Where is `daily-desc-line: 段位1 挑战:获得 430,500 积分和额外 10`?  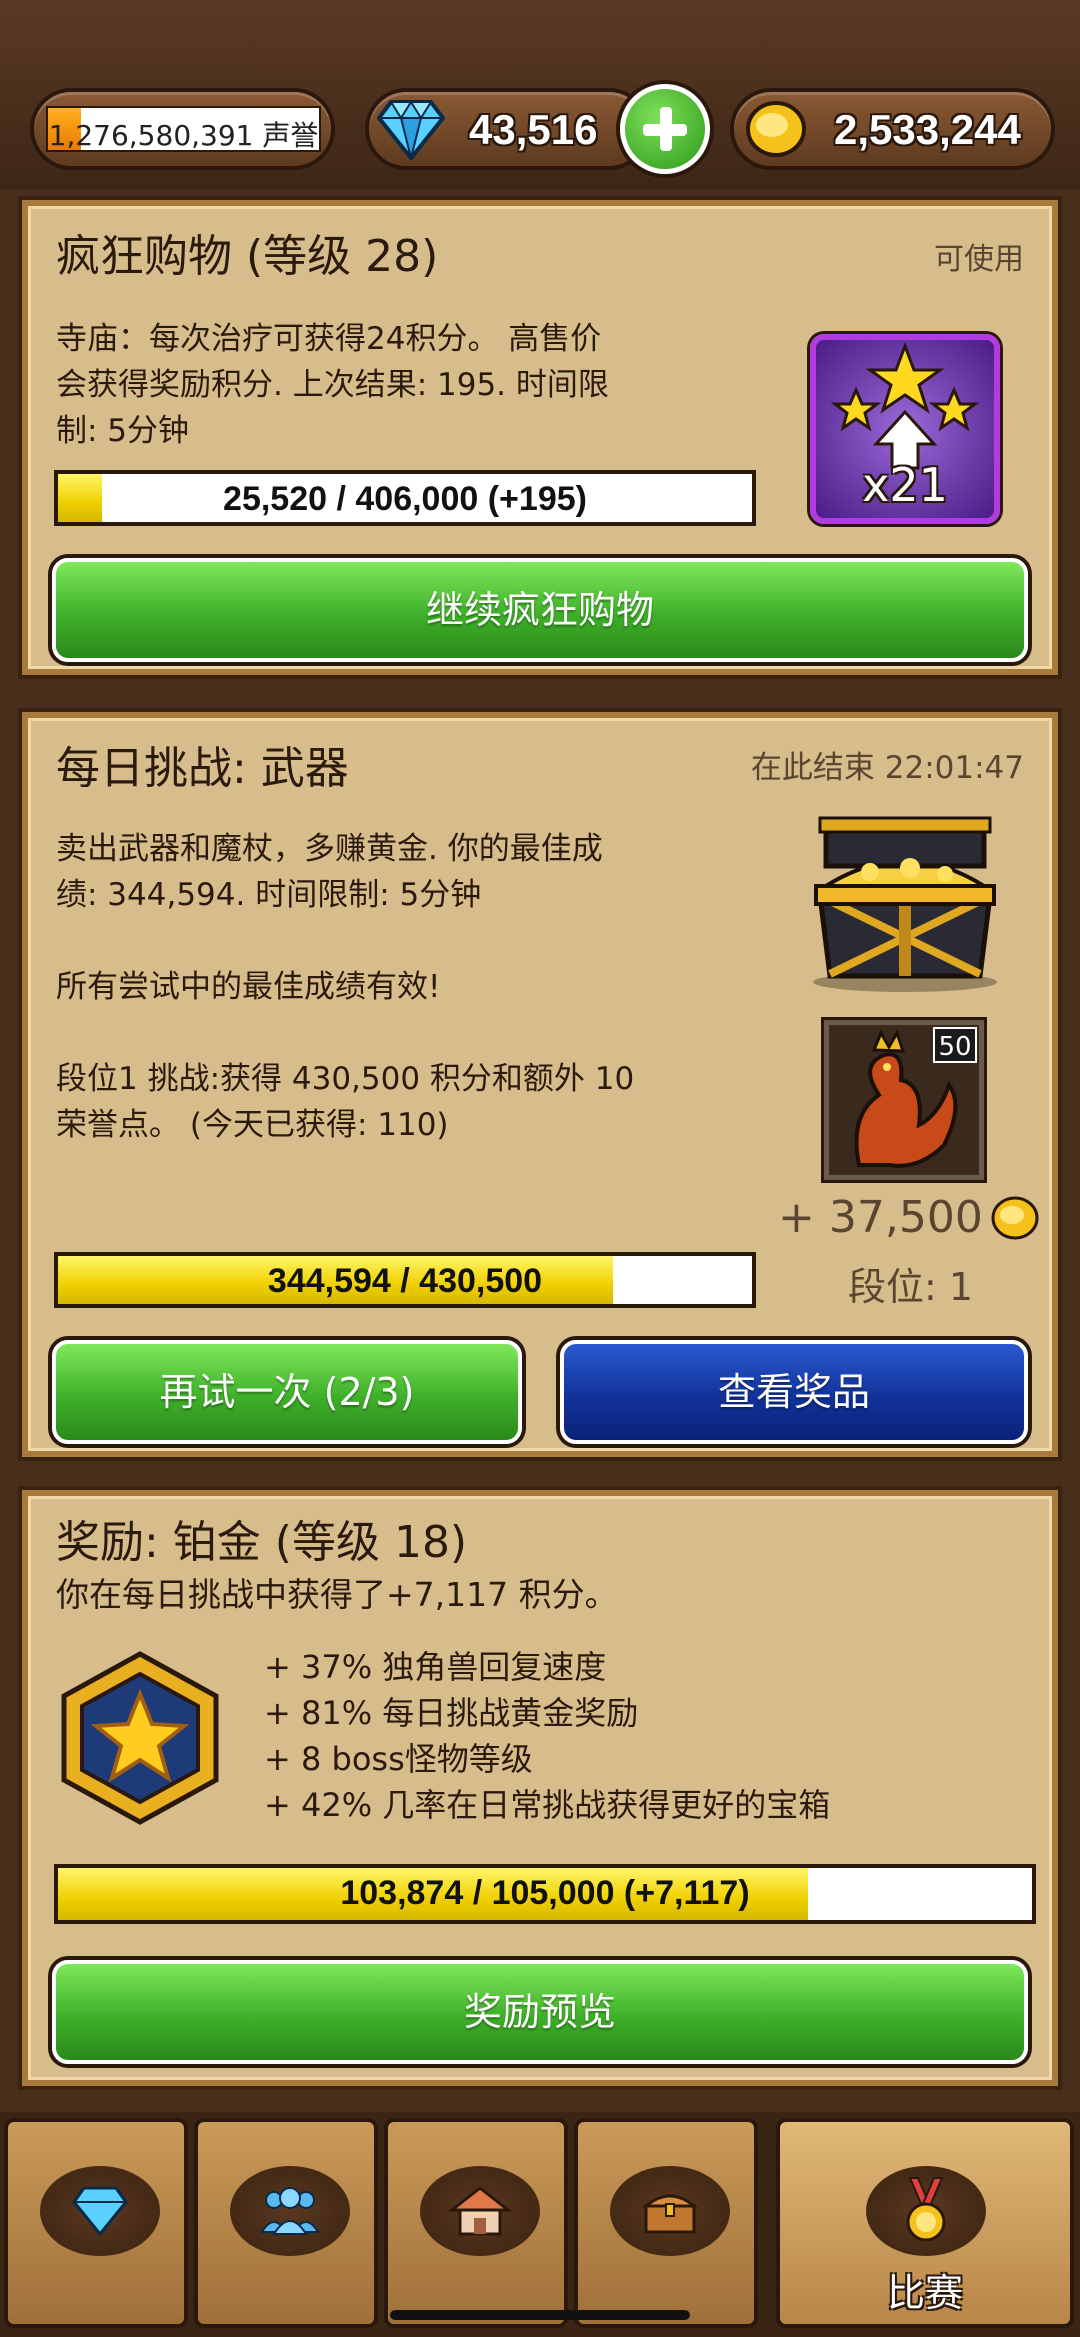 daily-desc-line: 段位1 挑战:获得 430,500 积分和额外 10 is located at coordinates (345, 1079).